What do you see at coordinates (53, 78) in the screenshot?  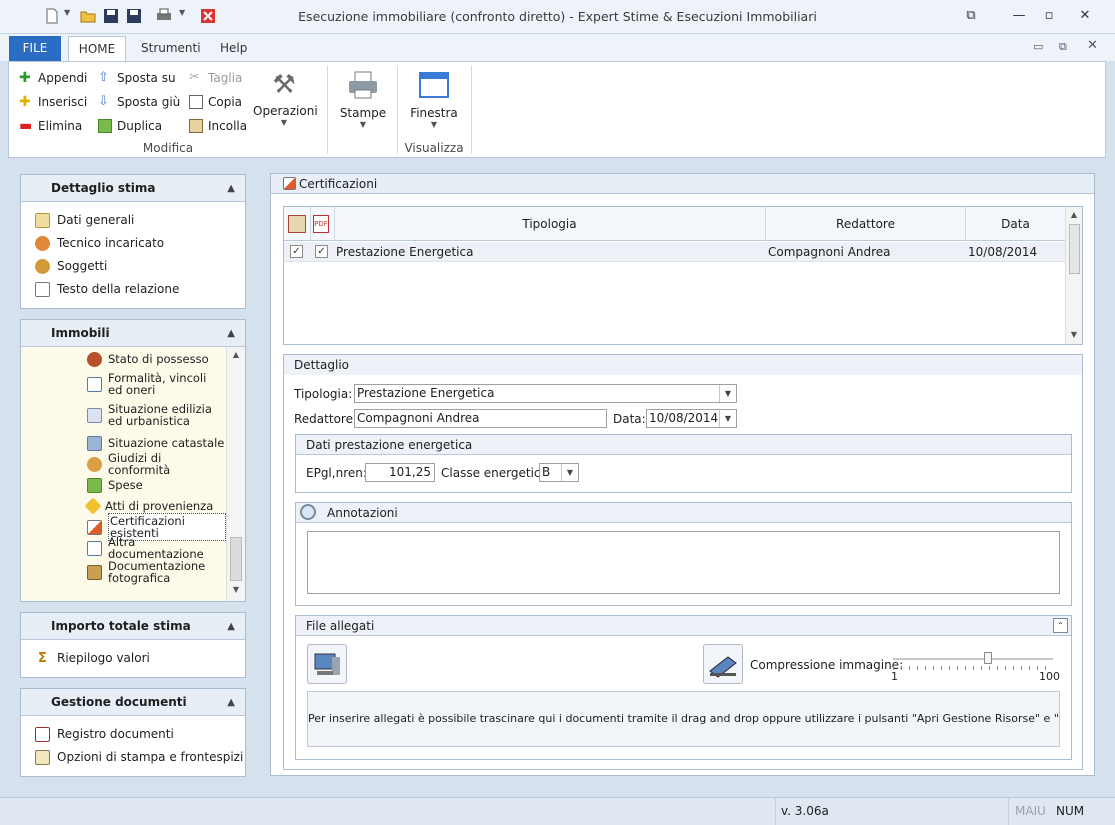 I see `appendi-button: ✚ Appendi` at bounding box center [53, 78].